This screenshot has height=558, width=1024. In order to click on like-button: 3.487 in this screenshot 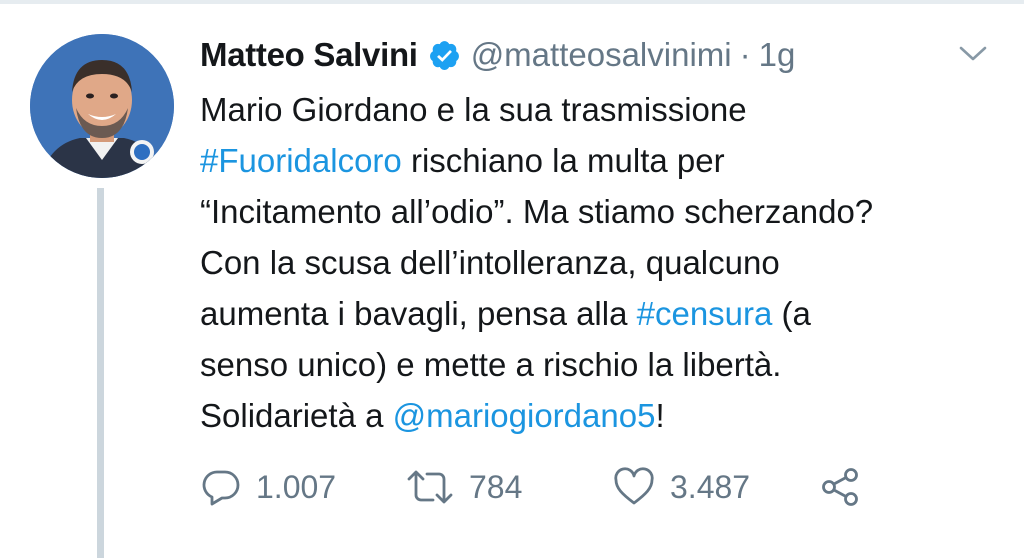, I will do `click(681, 487)`.